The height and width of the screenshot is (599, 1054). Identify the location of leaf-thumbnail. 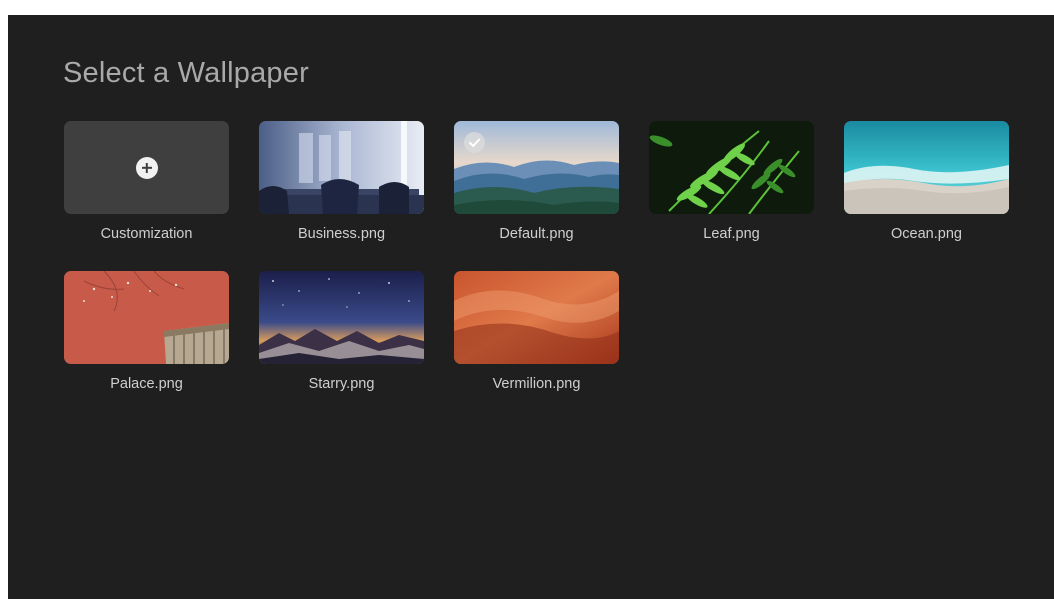
(731, 167).